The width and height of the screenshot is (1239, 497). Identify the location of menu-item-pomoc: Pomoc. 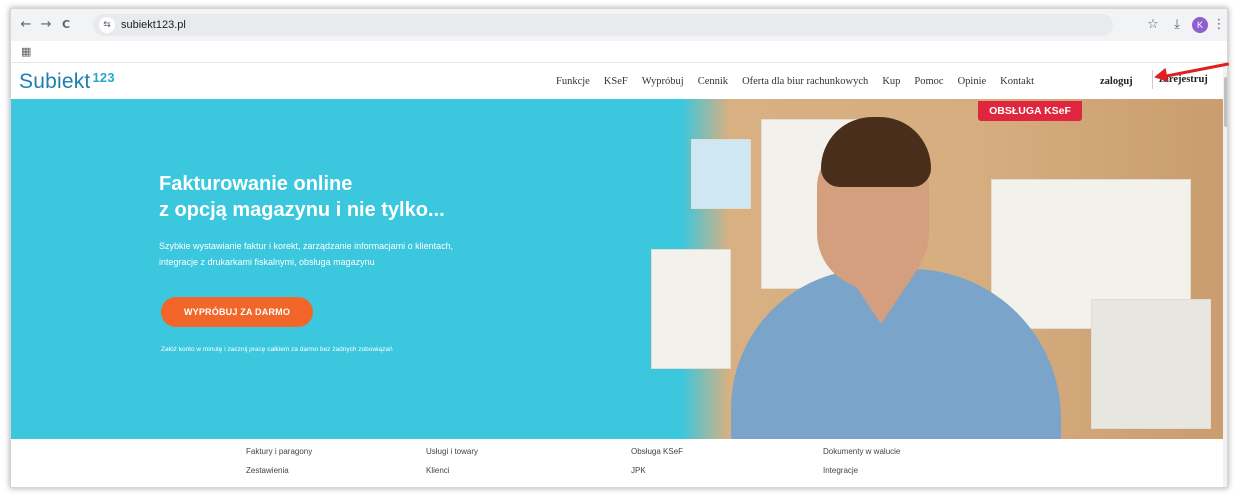
(928, 84).